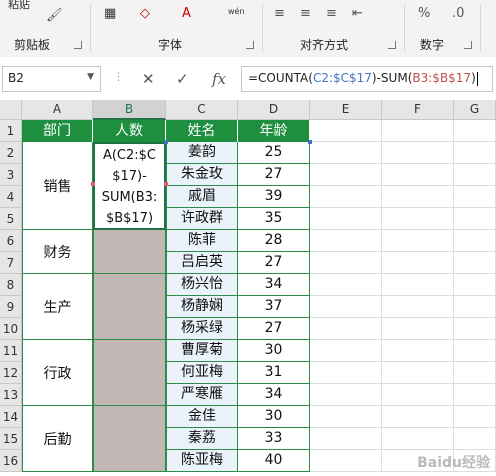 The width and height of the screenshot is (496, 476). I want to click on header-cell-1: 部门, so click(57, 131).